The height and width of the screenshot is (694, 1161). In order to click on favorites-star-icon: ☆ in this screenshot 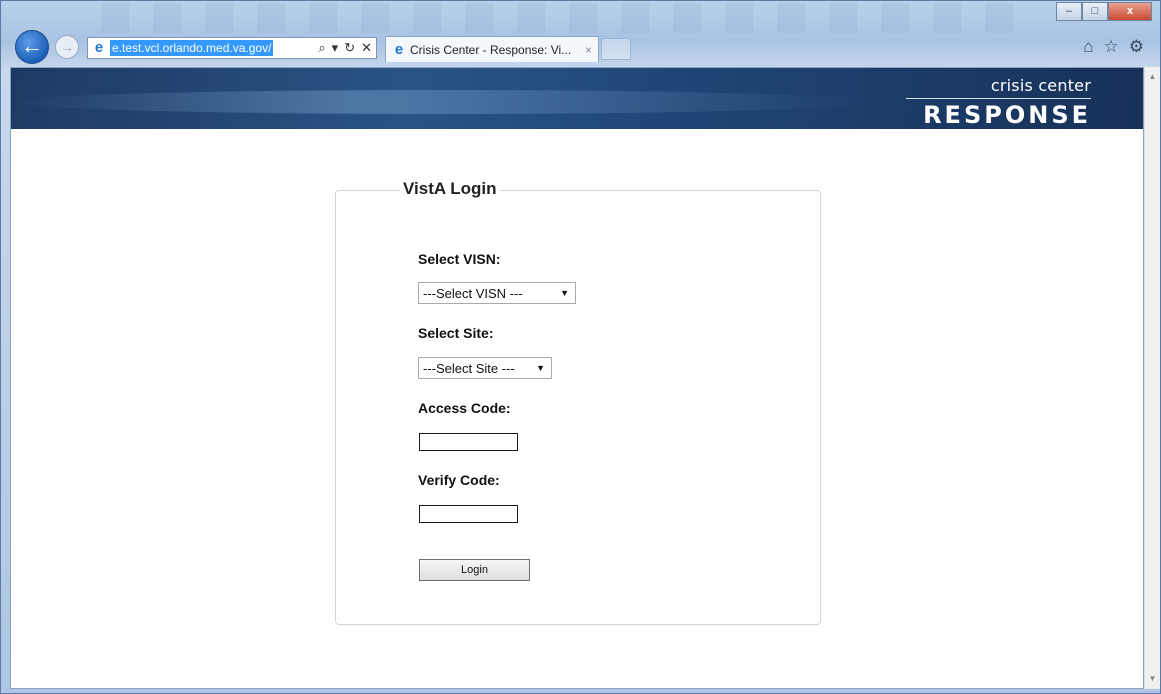, I will do `click(1111, 47)`.